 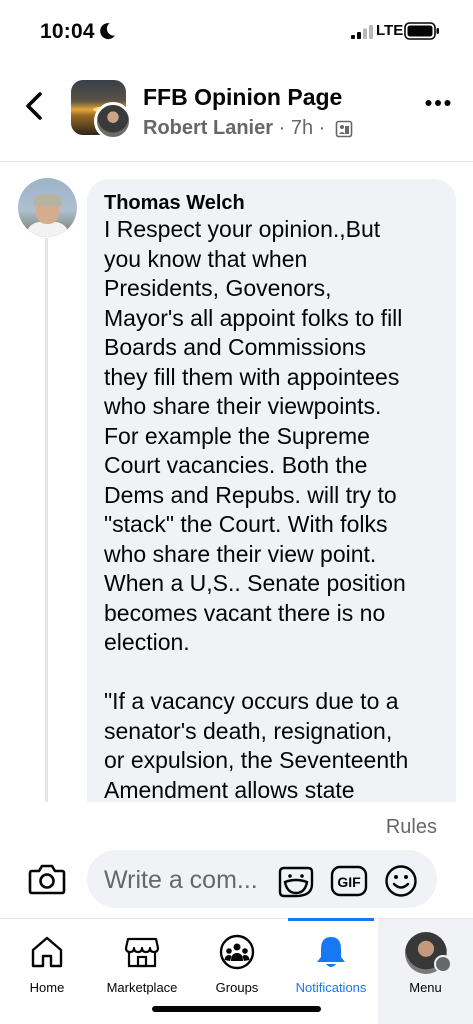 I want to click on commenter-avatar, so click(x=47, y=207).